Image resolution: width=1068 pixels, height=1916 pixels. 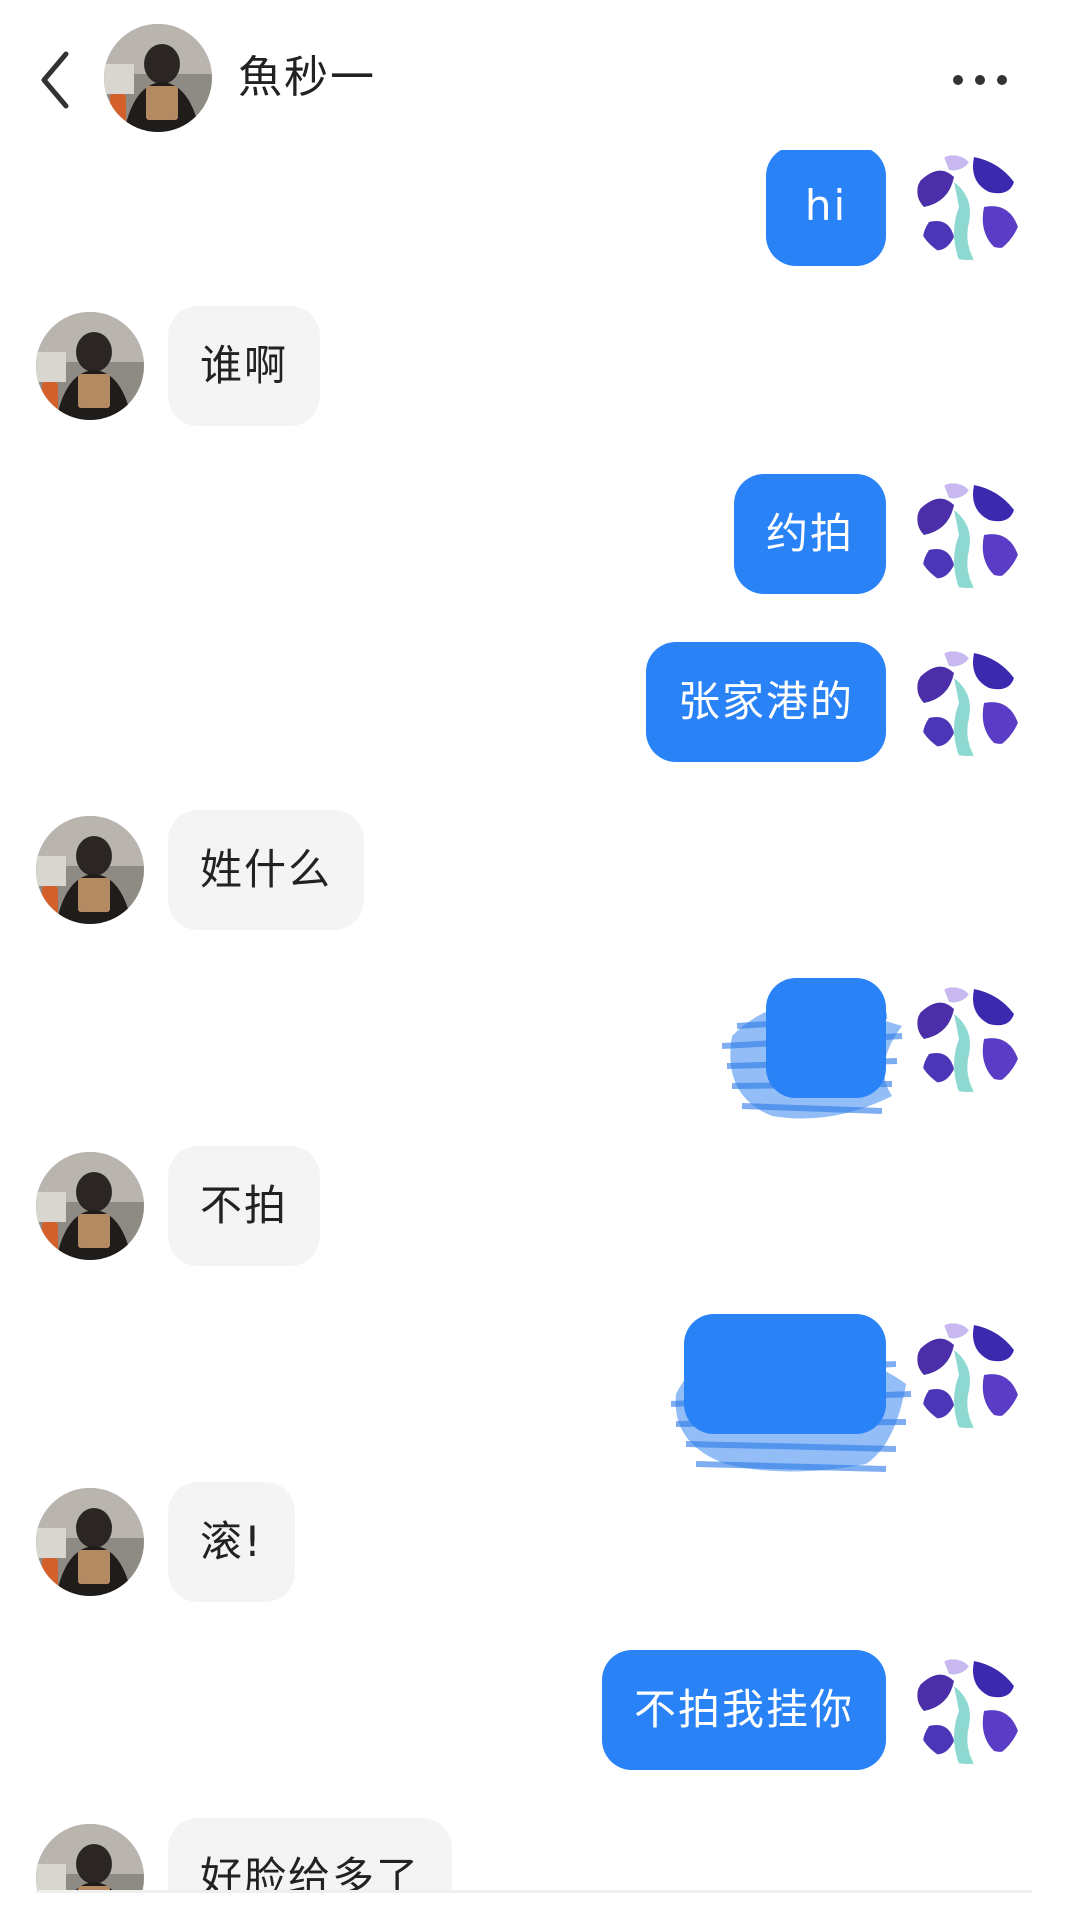 What do you see at coordinates (809, 534) in the screenshot?
I see `message-bubble: 约拍` at bounding box center [809, 534].